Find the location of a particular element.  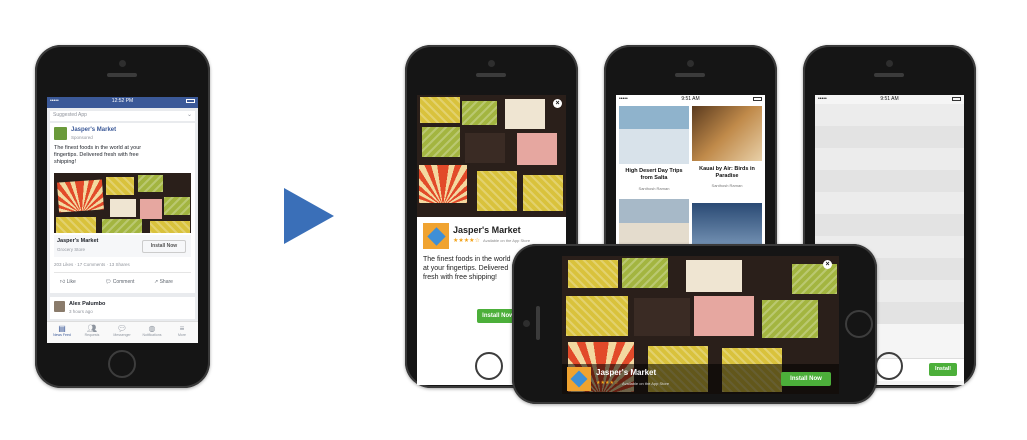

globe-icon: ◍ is located at coordinates (152, 328).